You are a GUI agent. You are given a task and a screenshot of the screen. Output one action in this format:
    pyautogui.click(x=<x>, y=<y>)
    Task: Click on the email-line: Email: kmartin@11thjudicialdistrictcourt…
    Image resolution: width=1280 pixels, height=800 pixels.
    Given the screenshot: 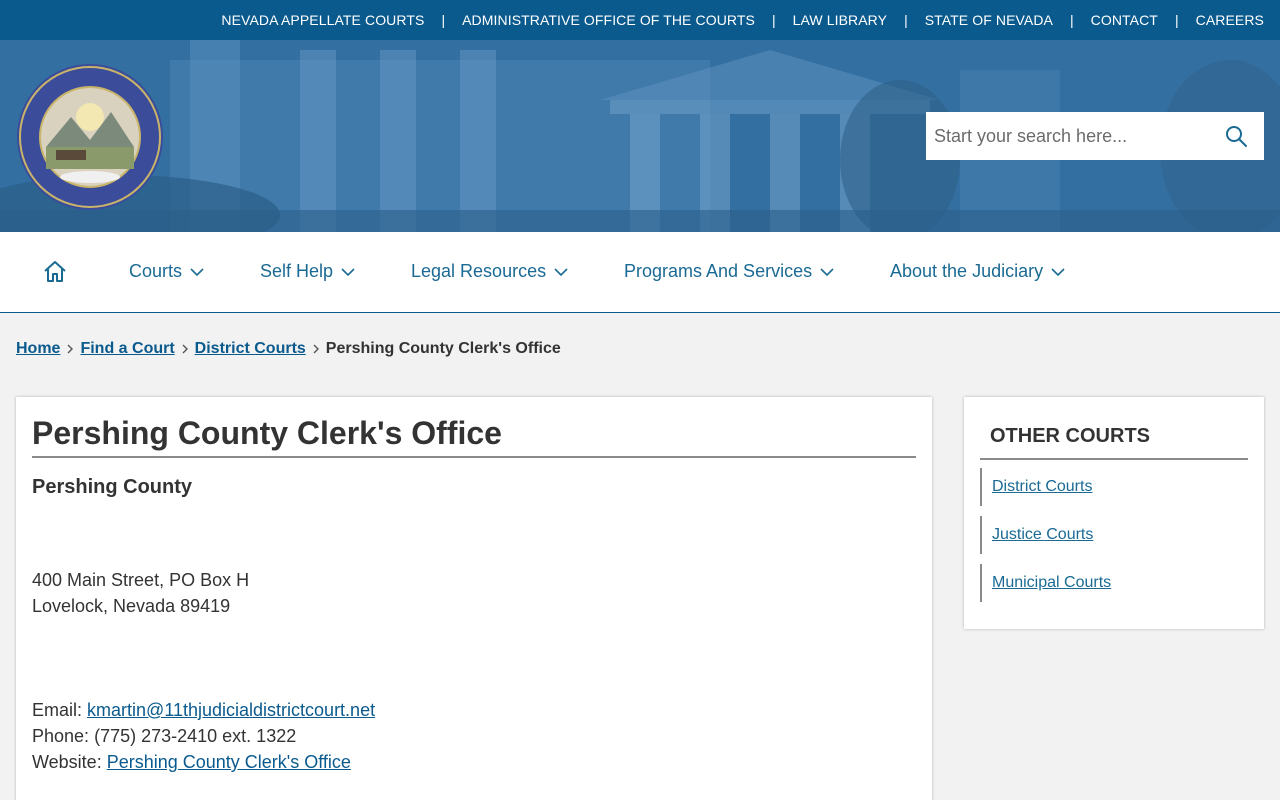 What is the action you would take?
    pyautogui.click(x=203, y=710)
    